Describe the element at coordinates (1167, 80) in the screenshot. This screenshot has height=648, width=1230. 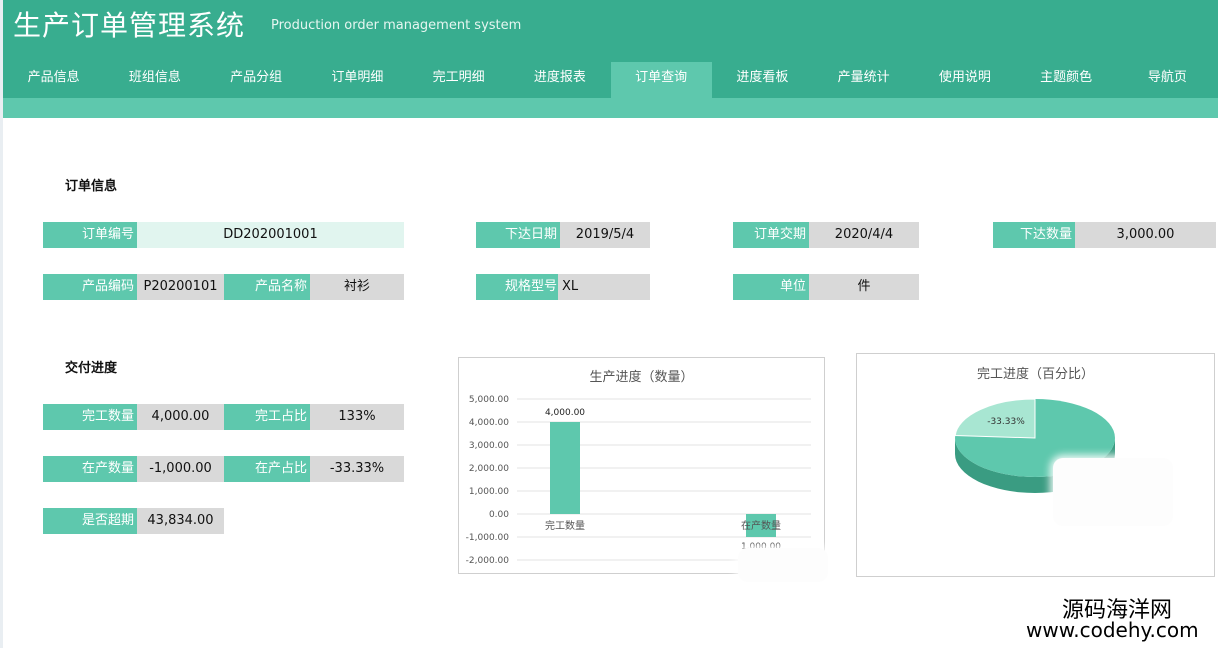
I see `nav-home: 导航页` at that location.